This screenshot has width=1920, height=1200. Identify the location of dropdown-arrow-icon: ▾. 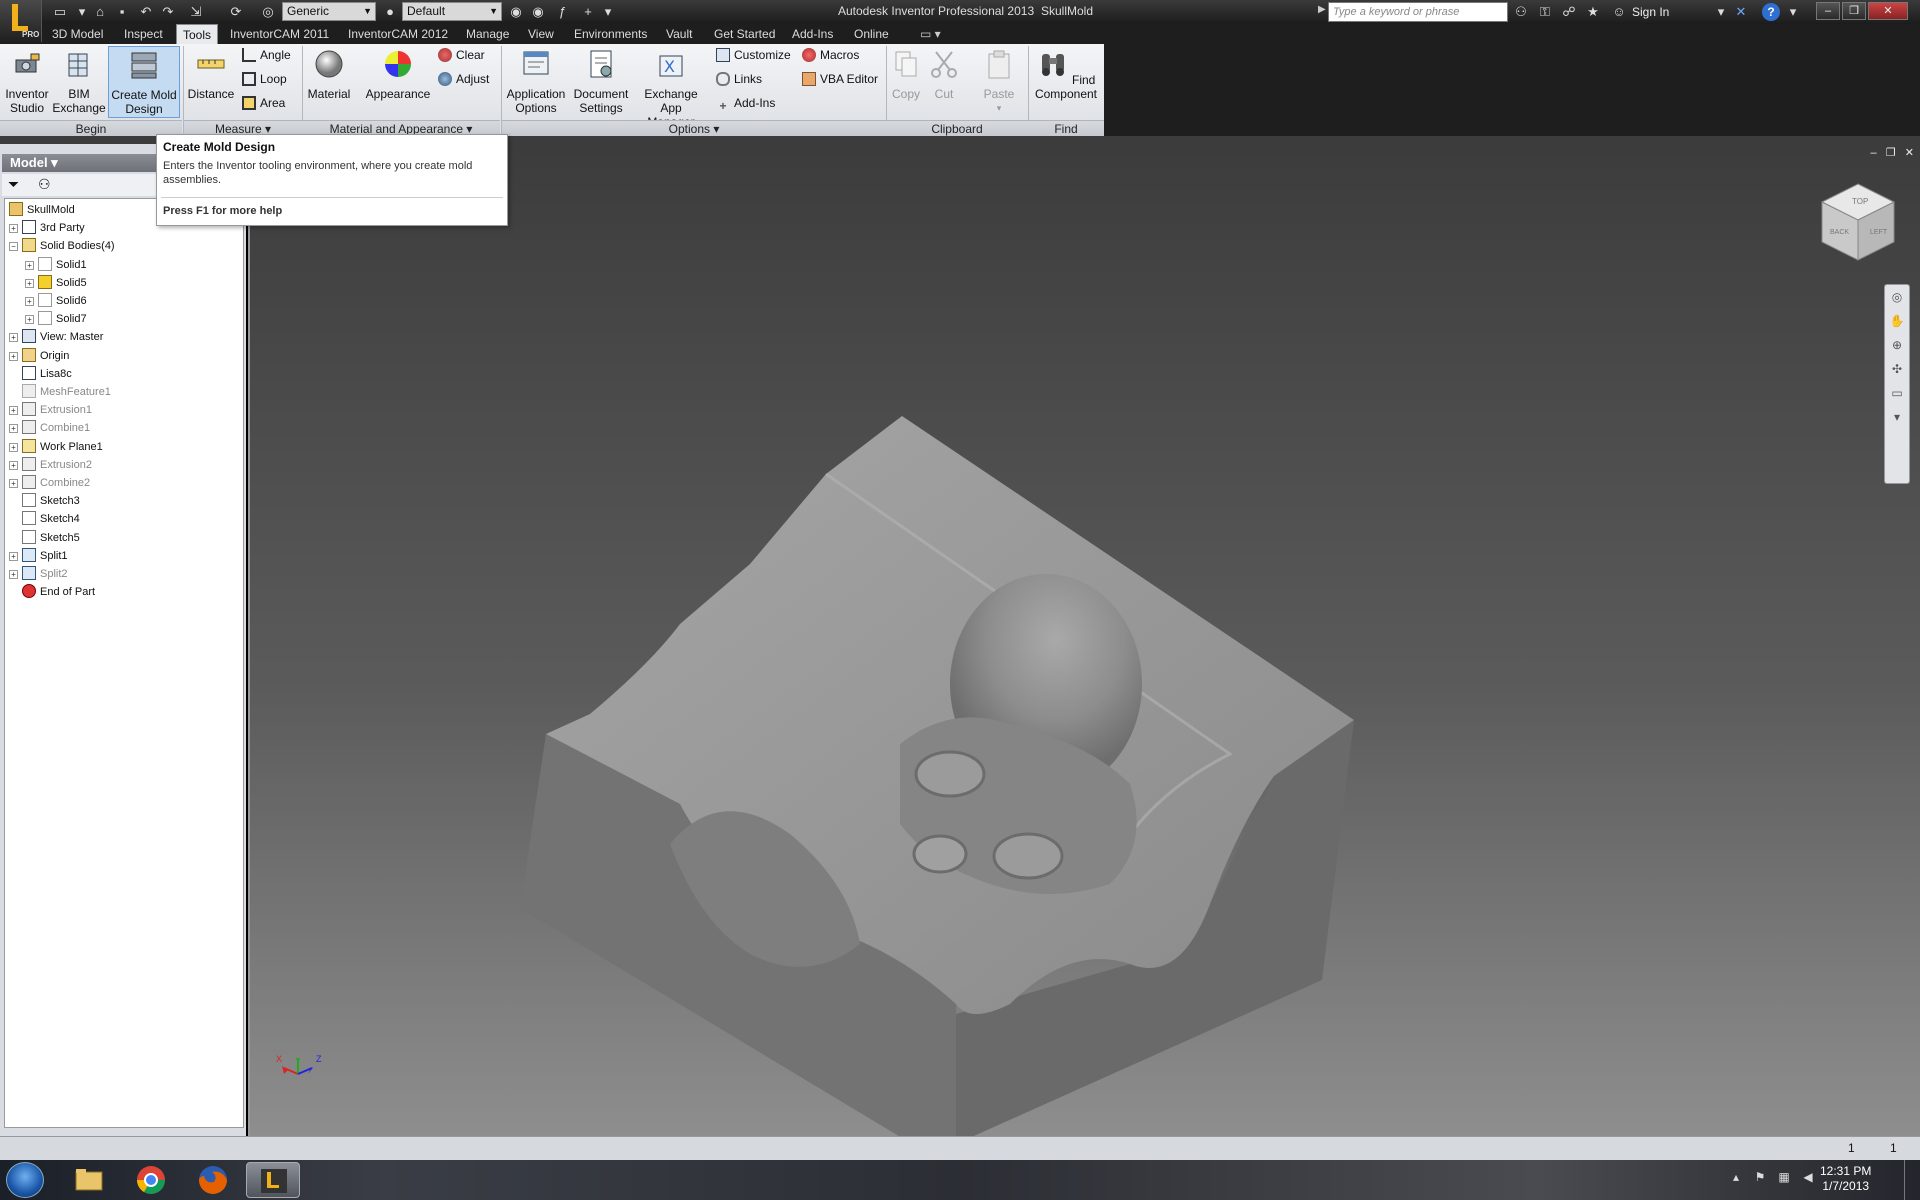
(82, 12).